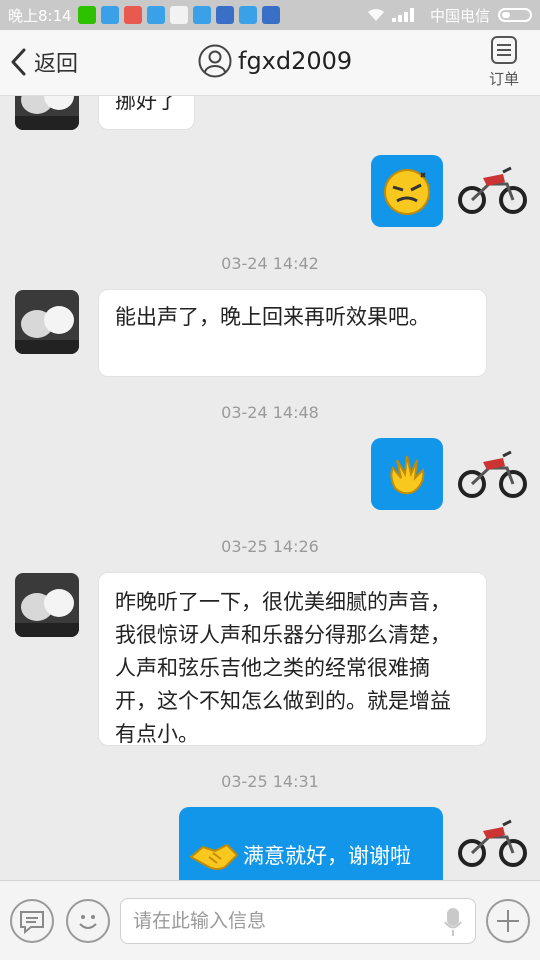 The width and height of the screenshot is (540, 960). What do you see at coordinates (270, 412) in the screenshot?
I see `message-timestamp: 03-24 14:48` at bounding box center [270, 412].